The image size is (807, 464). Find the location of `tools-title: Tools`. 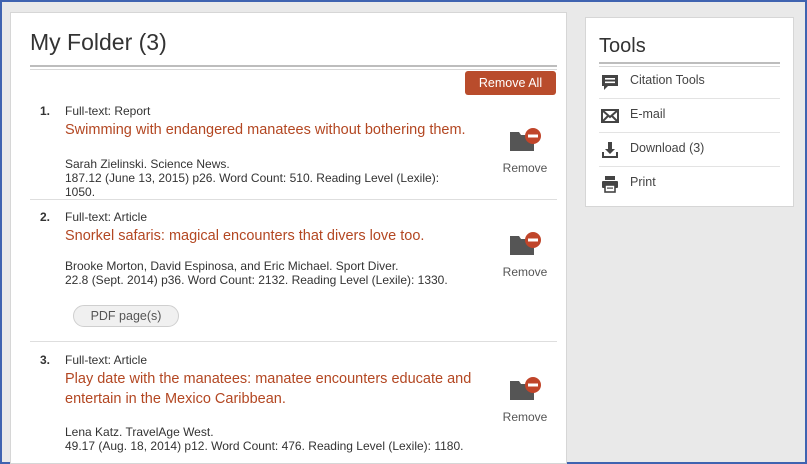

tools-title: Tools is located at coordinates (622, 46).